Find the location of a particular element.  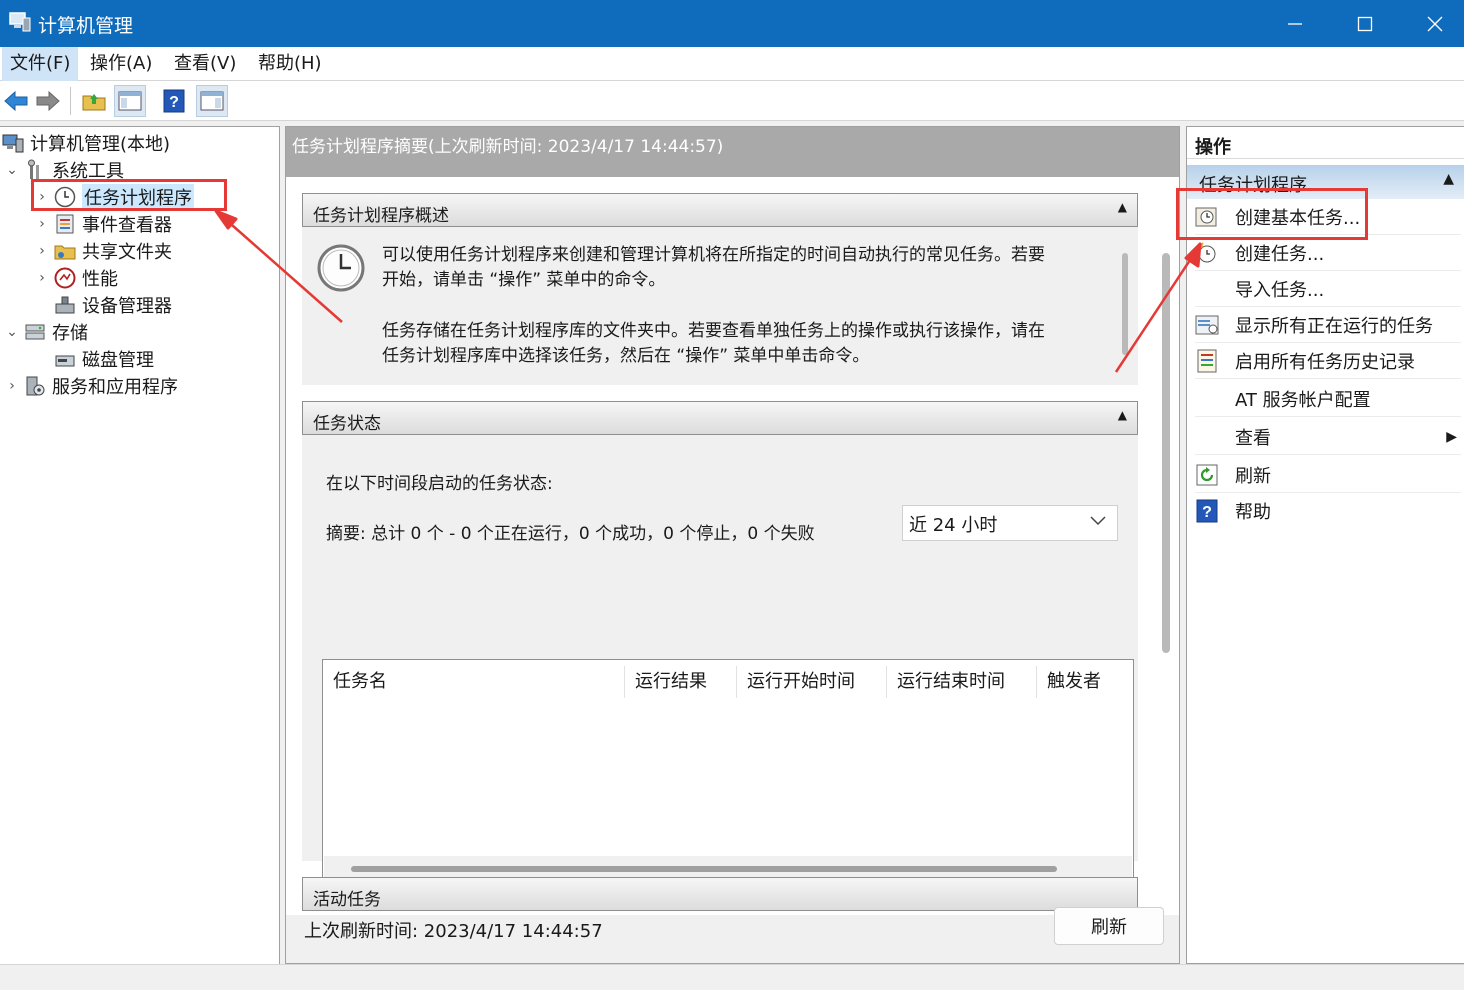

maximize-button is located at coordinates (1365, 23).